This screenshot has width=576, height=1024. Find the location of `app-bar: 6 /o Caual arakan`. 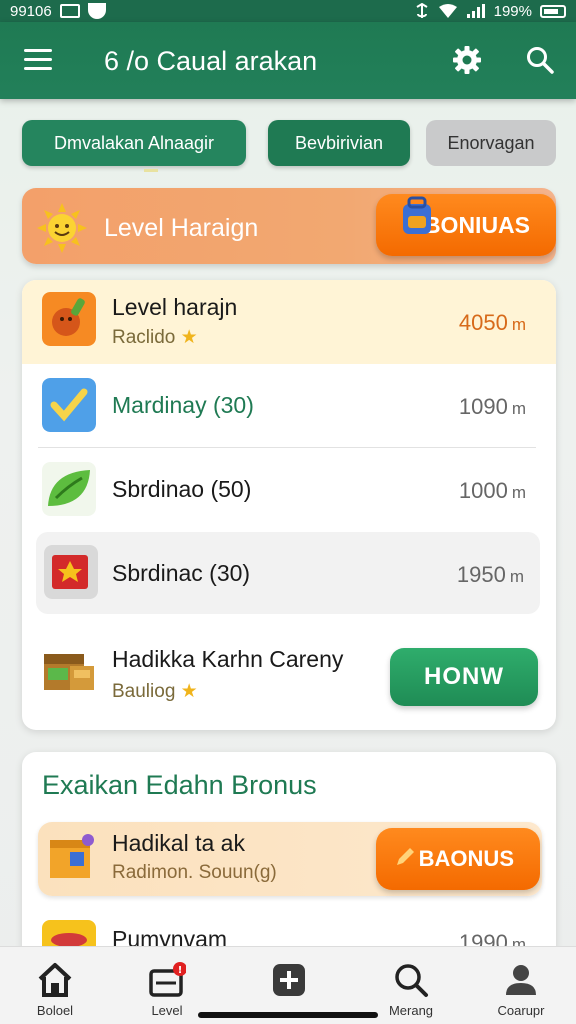

app-bar: 6 /o Caual arakan is located at coordinates (288, 60).